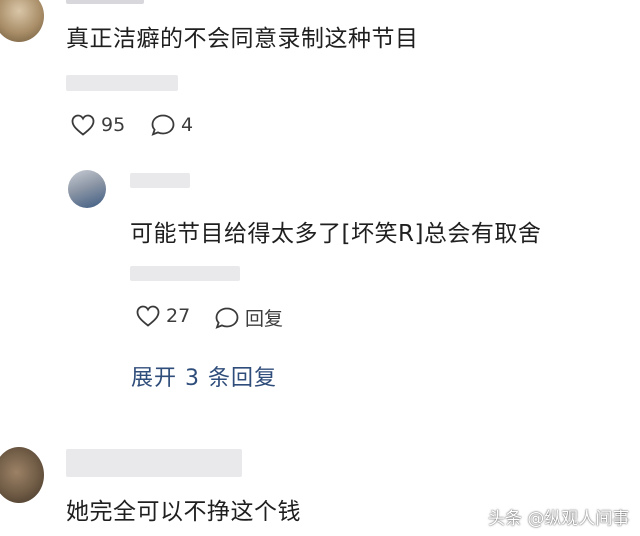 This screenshot has height=536, width=640. I want to click on timestamp-blurred, so click(122, 83).